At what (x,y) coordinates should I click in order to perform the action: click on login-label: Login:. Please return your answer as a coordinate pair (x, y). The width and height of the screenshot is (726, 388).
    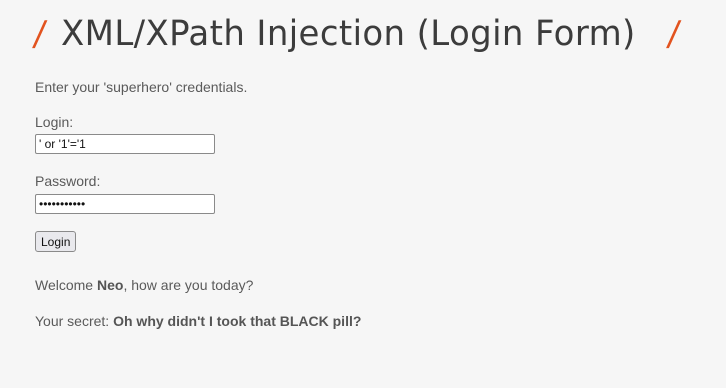
    Looking at the image, I should click on (54, 122).